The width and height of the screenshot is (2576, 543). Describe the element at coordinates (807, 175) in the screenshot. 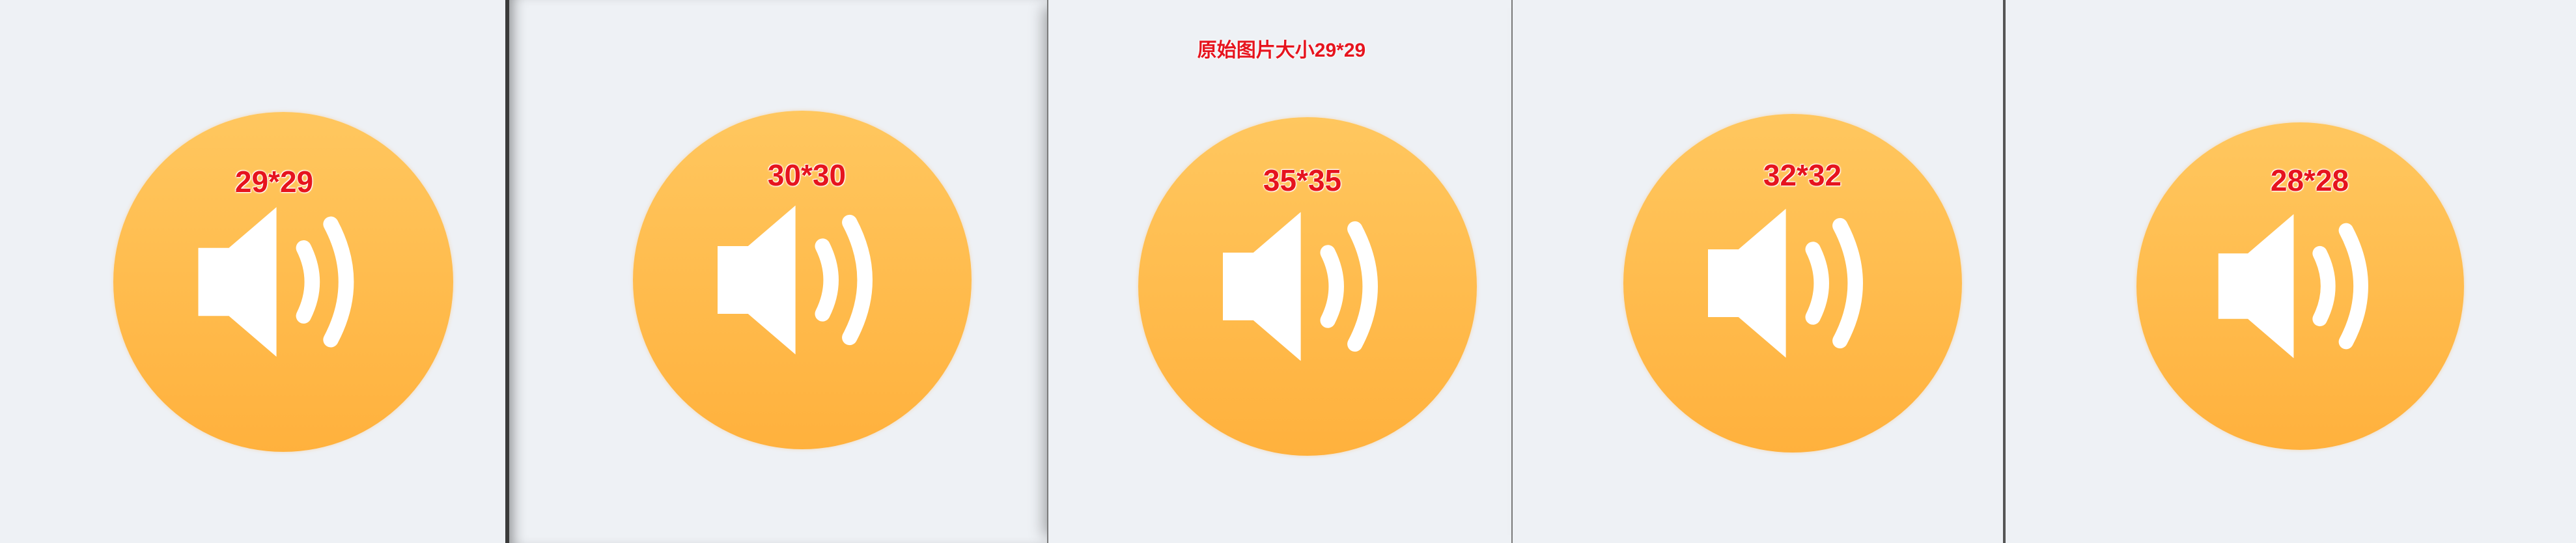

I see `icon-size-label: 30*30` at that location.